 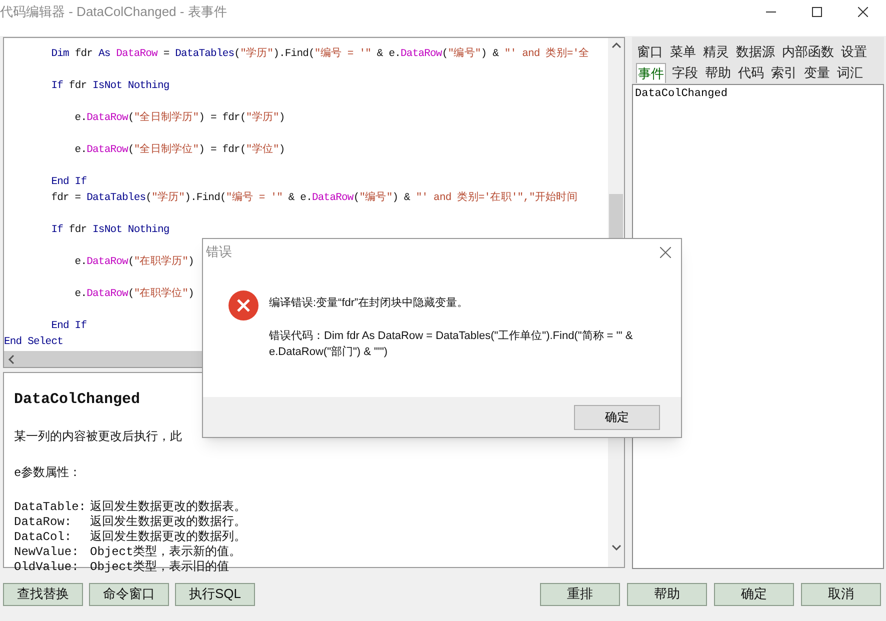 I want to click on tab: 索引, so click(x=784, y=73).